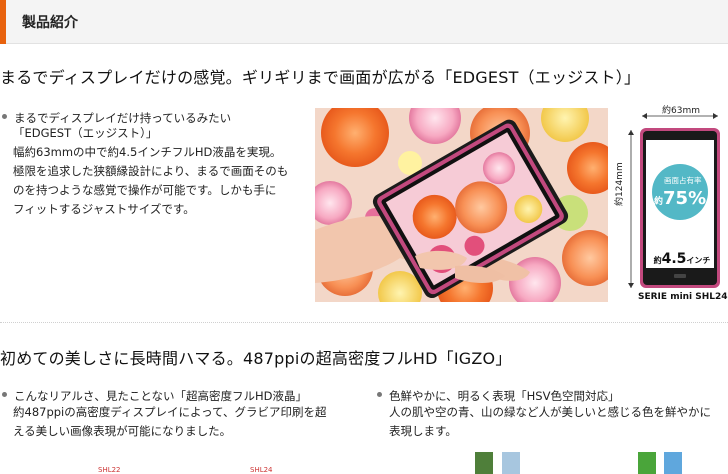 Image resolution: width=728 pixels, height=474 pixels. What do you see at coordinates (620, 184) in the screenshot?
I see `height-label: 約124mm` at bounding box center [620, 184].